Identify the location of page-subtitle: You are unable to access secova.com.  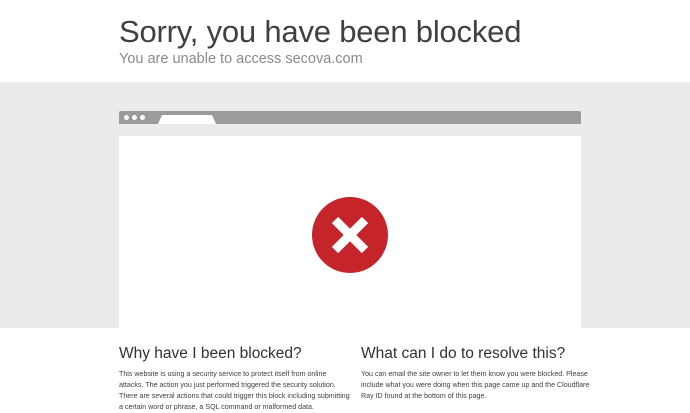
(241, 59).